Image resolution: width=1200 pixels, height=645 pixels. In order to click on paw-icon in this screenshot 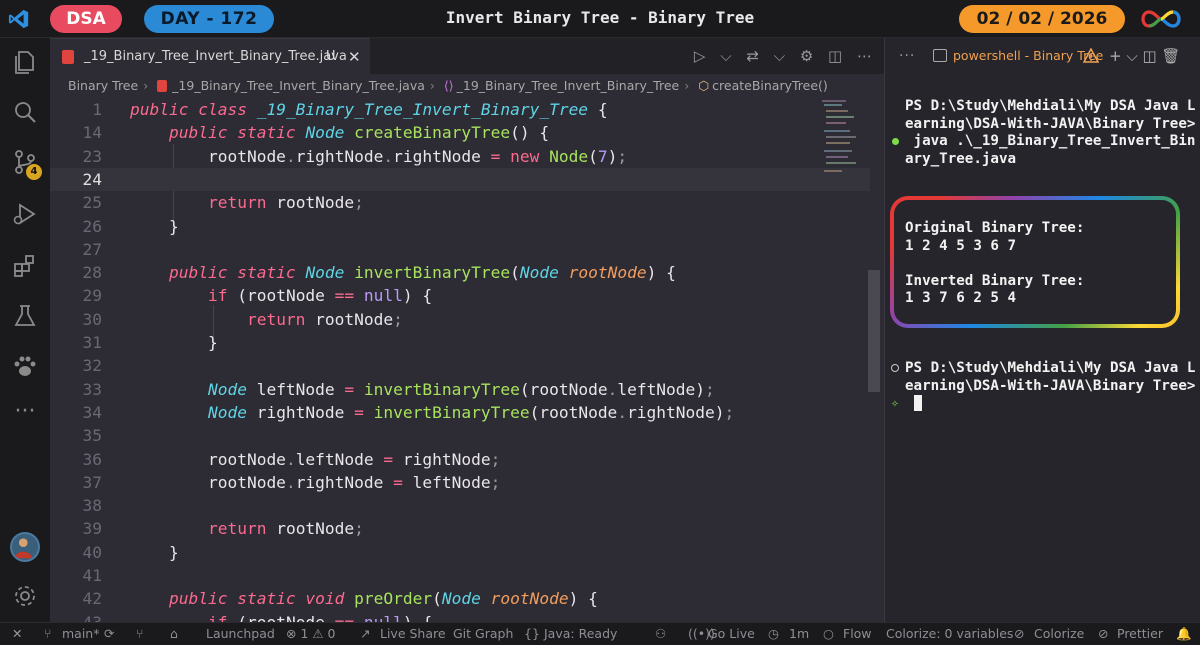, I will do `click(25, 366)`.